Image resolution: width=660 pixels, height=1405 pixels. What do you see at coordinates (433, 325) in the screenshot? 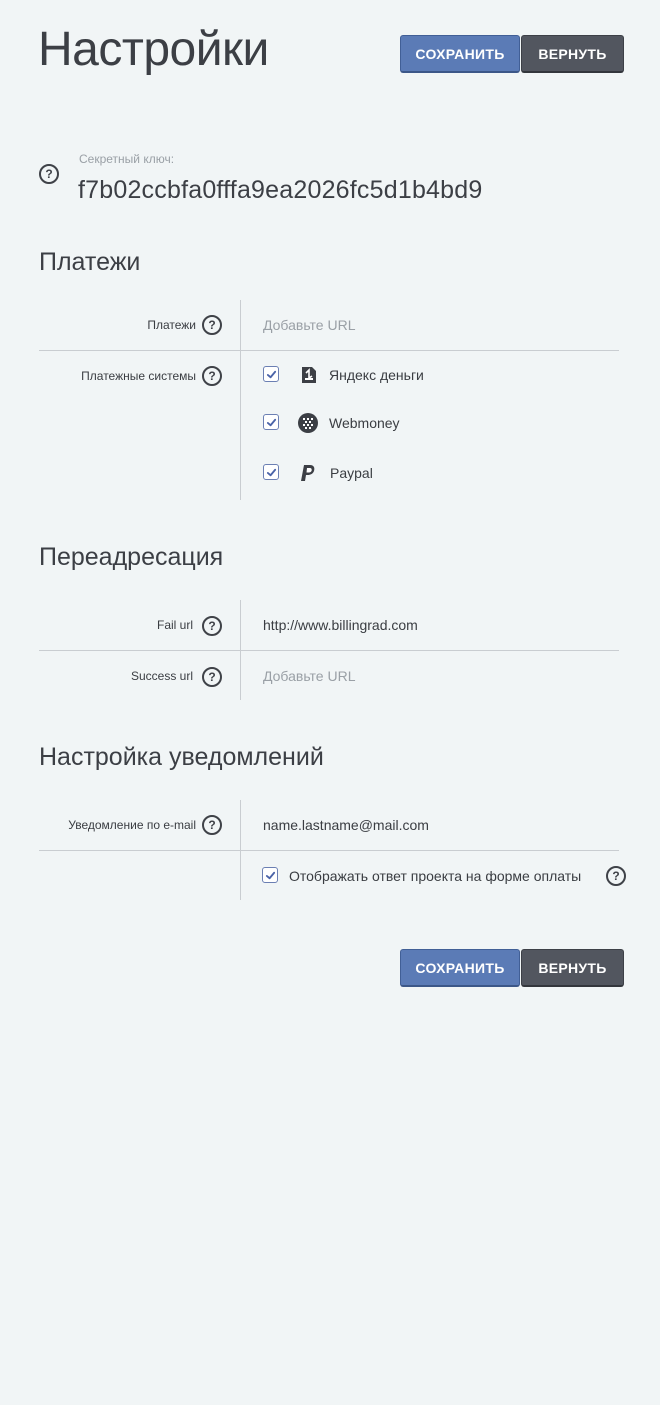
I see `payments-url-input` at bounding box center [433, 325].